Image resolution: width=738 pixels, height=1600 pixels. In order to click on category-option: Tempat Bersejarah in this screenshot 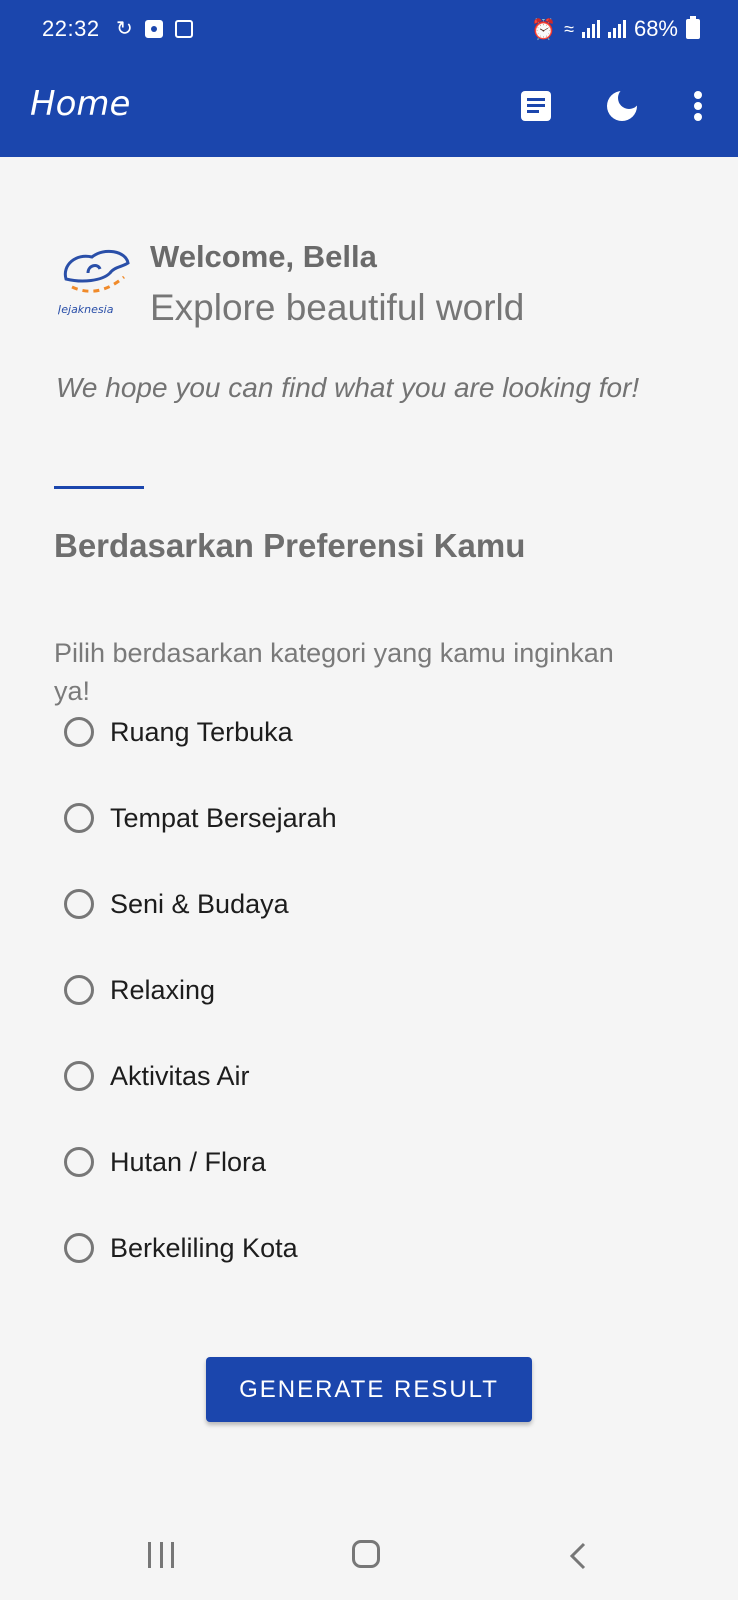, I will do `click(274, 818)`.